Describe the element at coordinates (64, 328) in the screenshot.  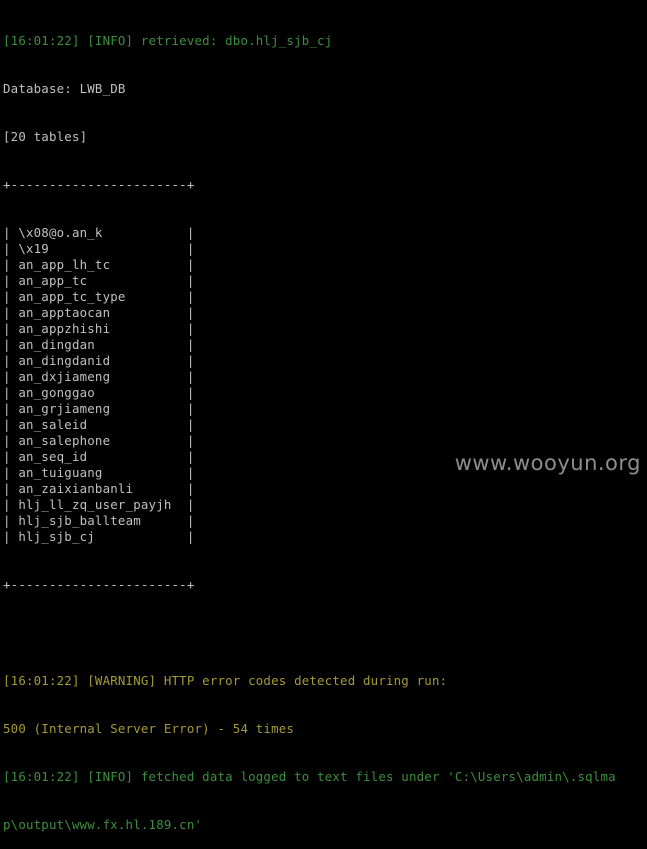
I see `table-name-cell: an_appzhishi` at that location.